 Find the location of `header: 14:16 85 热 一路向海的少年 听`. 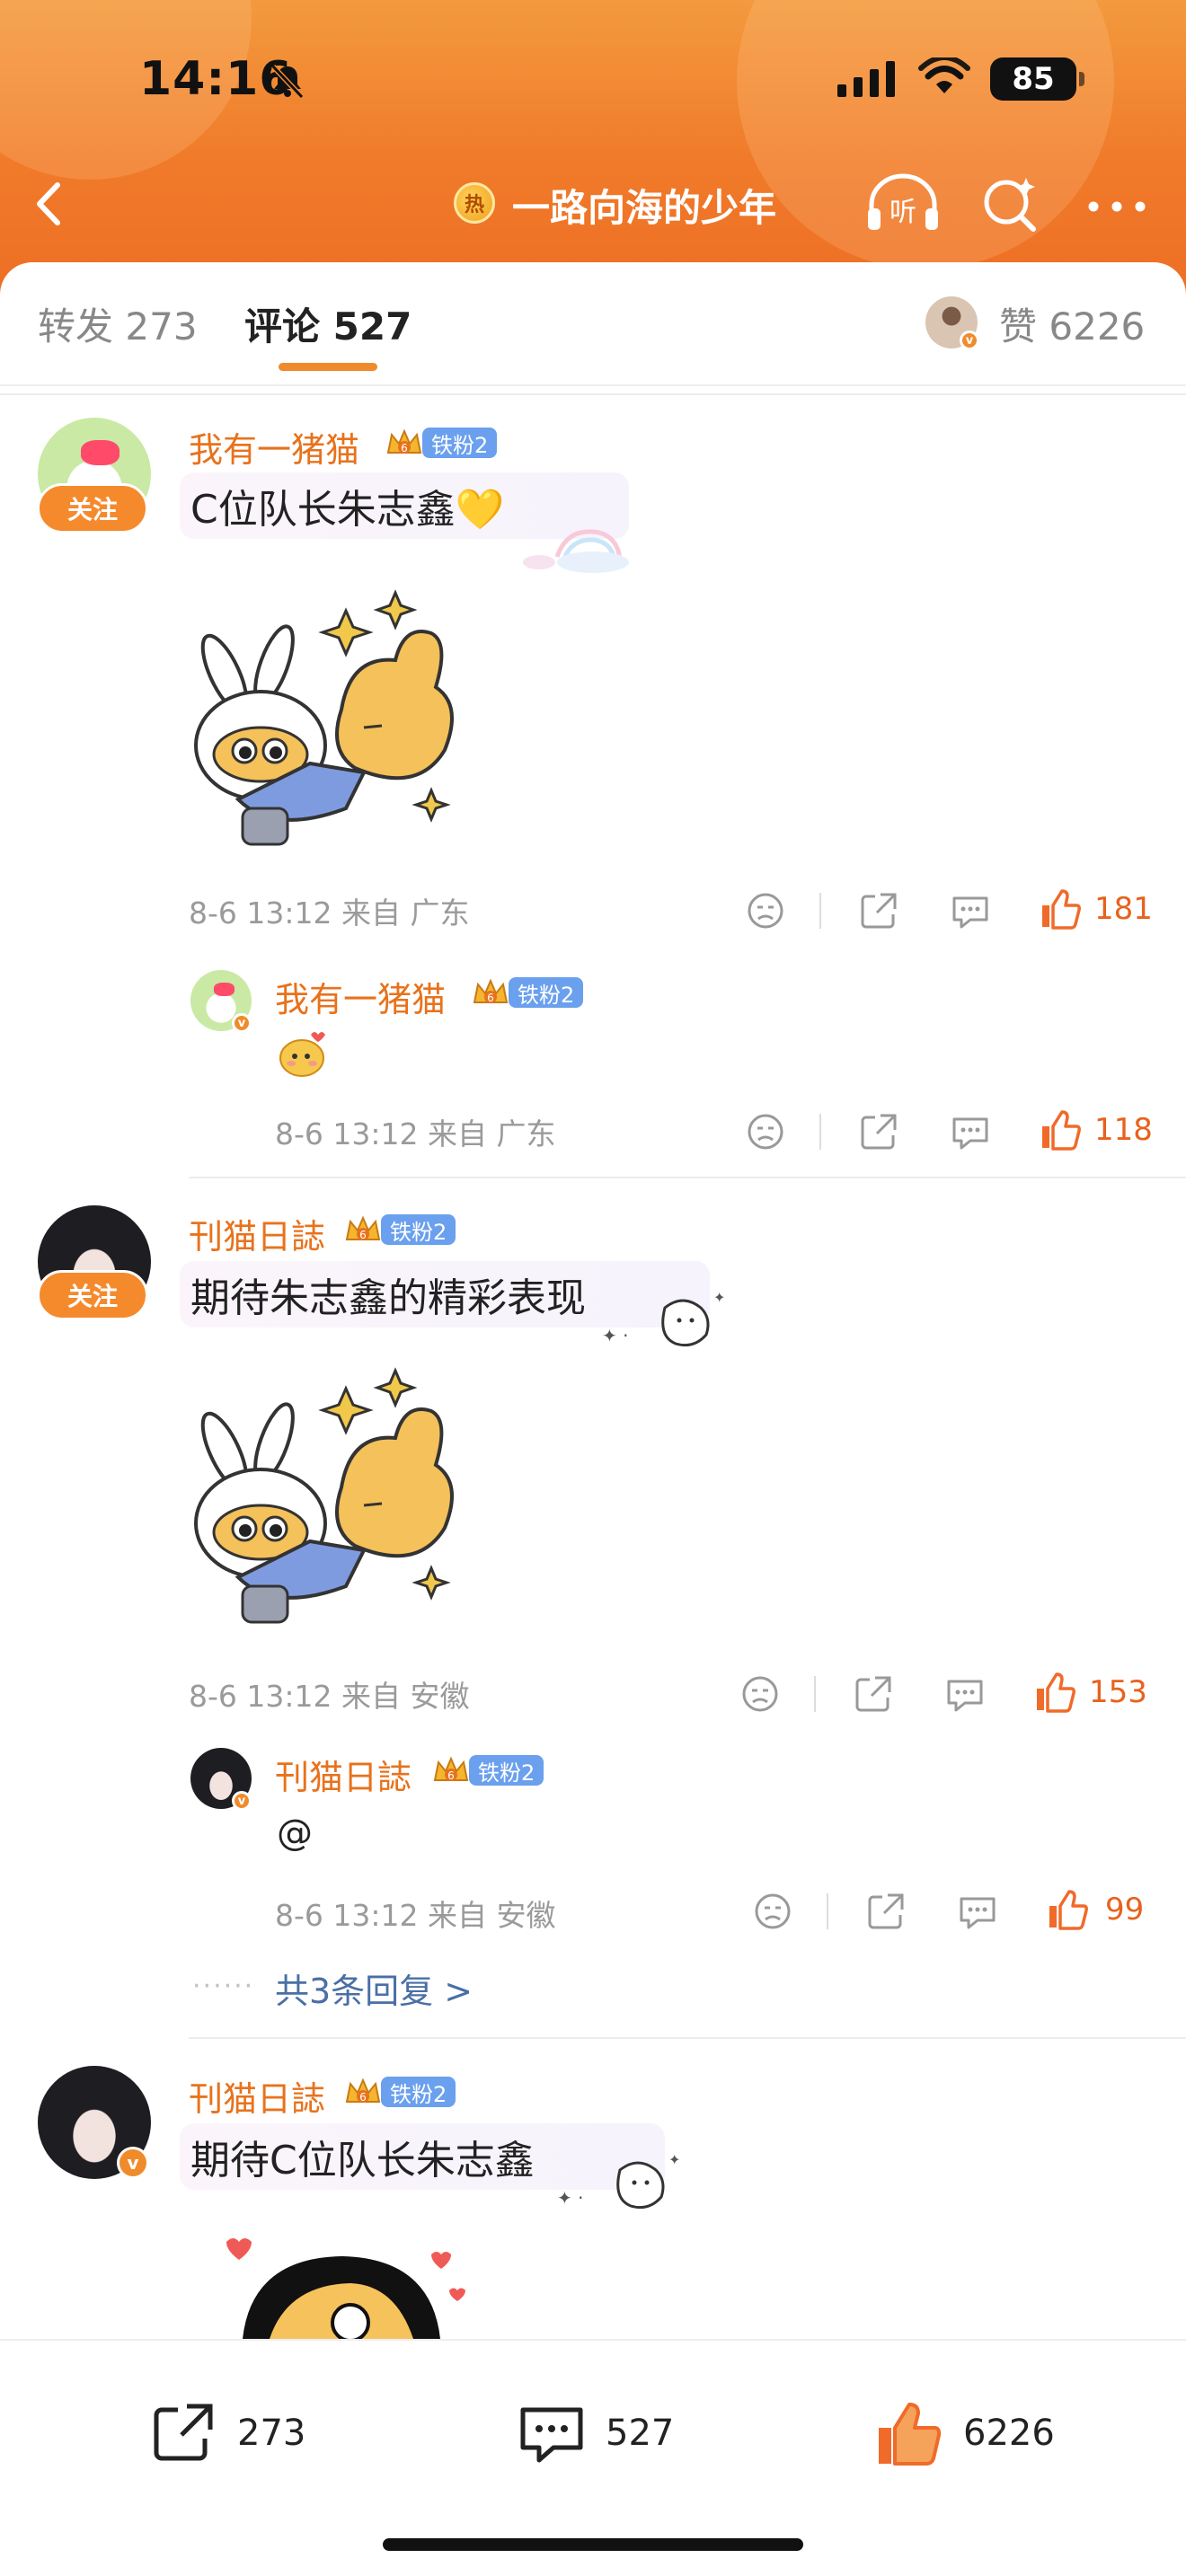

header: 14:16 85 热 一路向海的少年 听 is located at coordinates (593, 148).